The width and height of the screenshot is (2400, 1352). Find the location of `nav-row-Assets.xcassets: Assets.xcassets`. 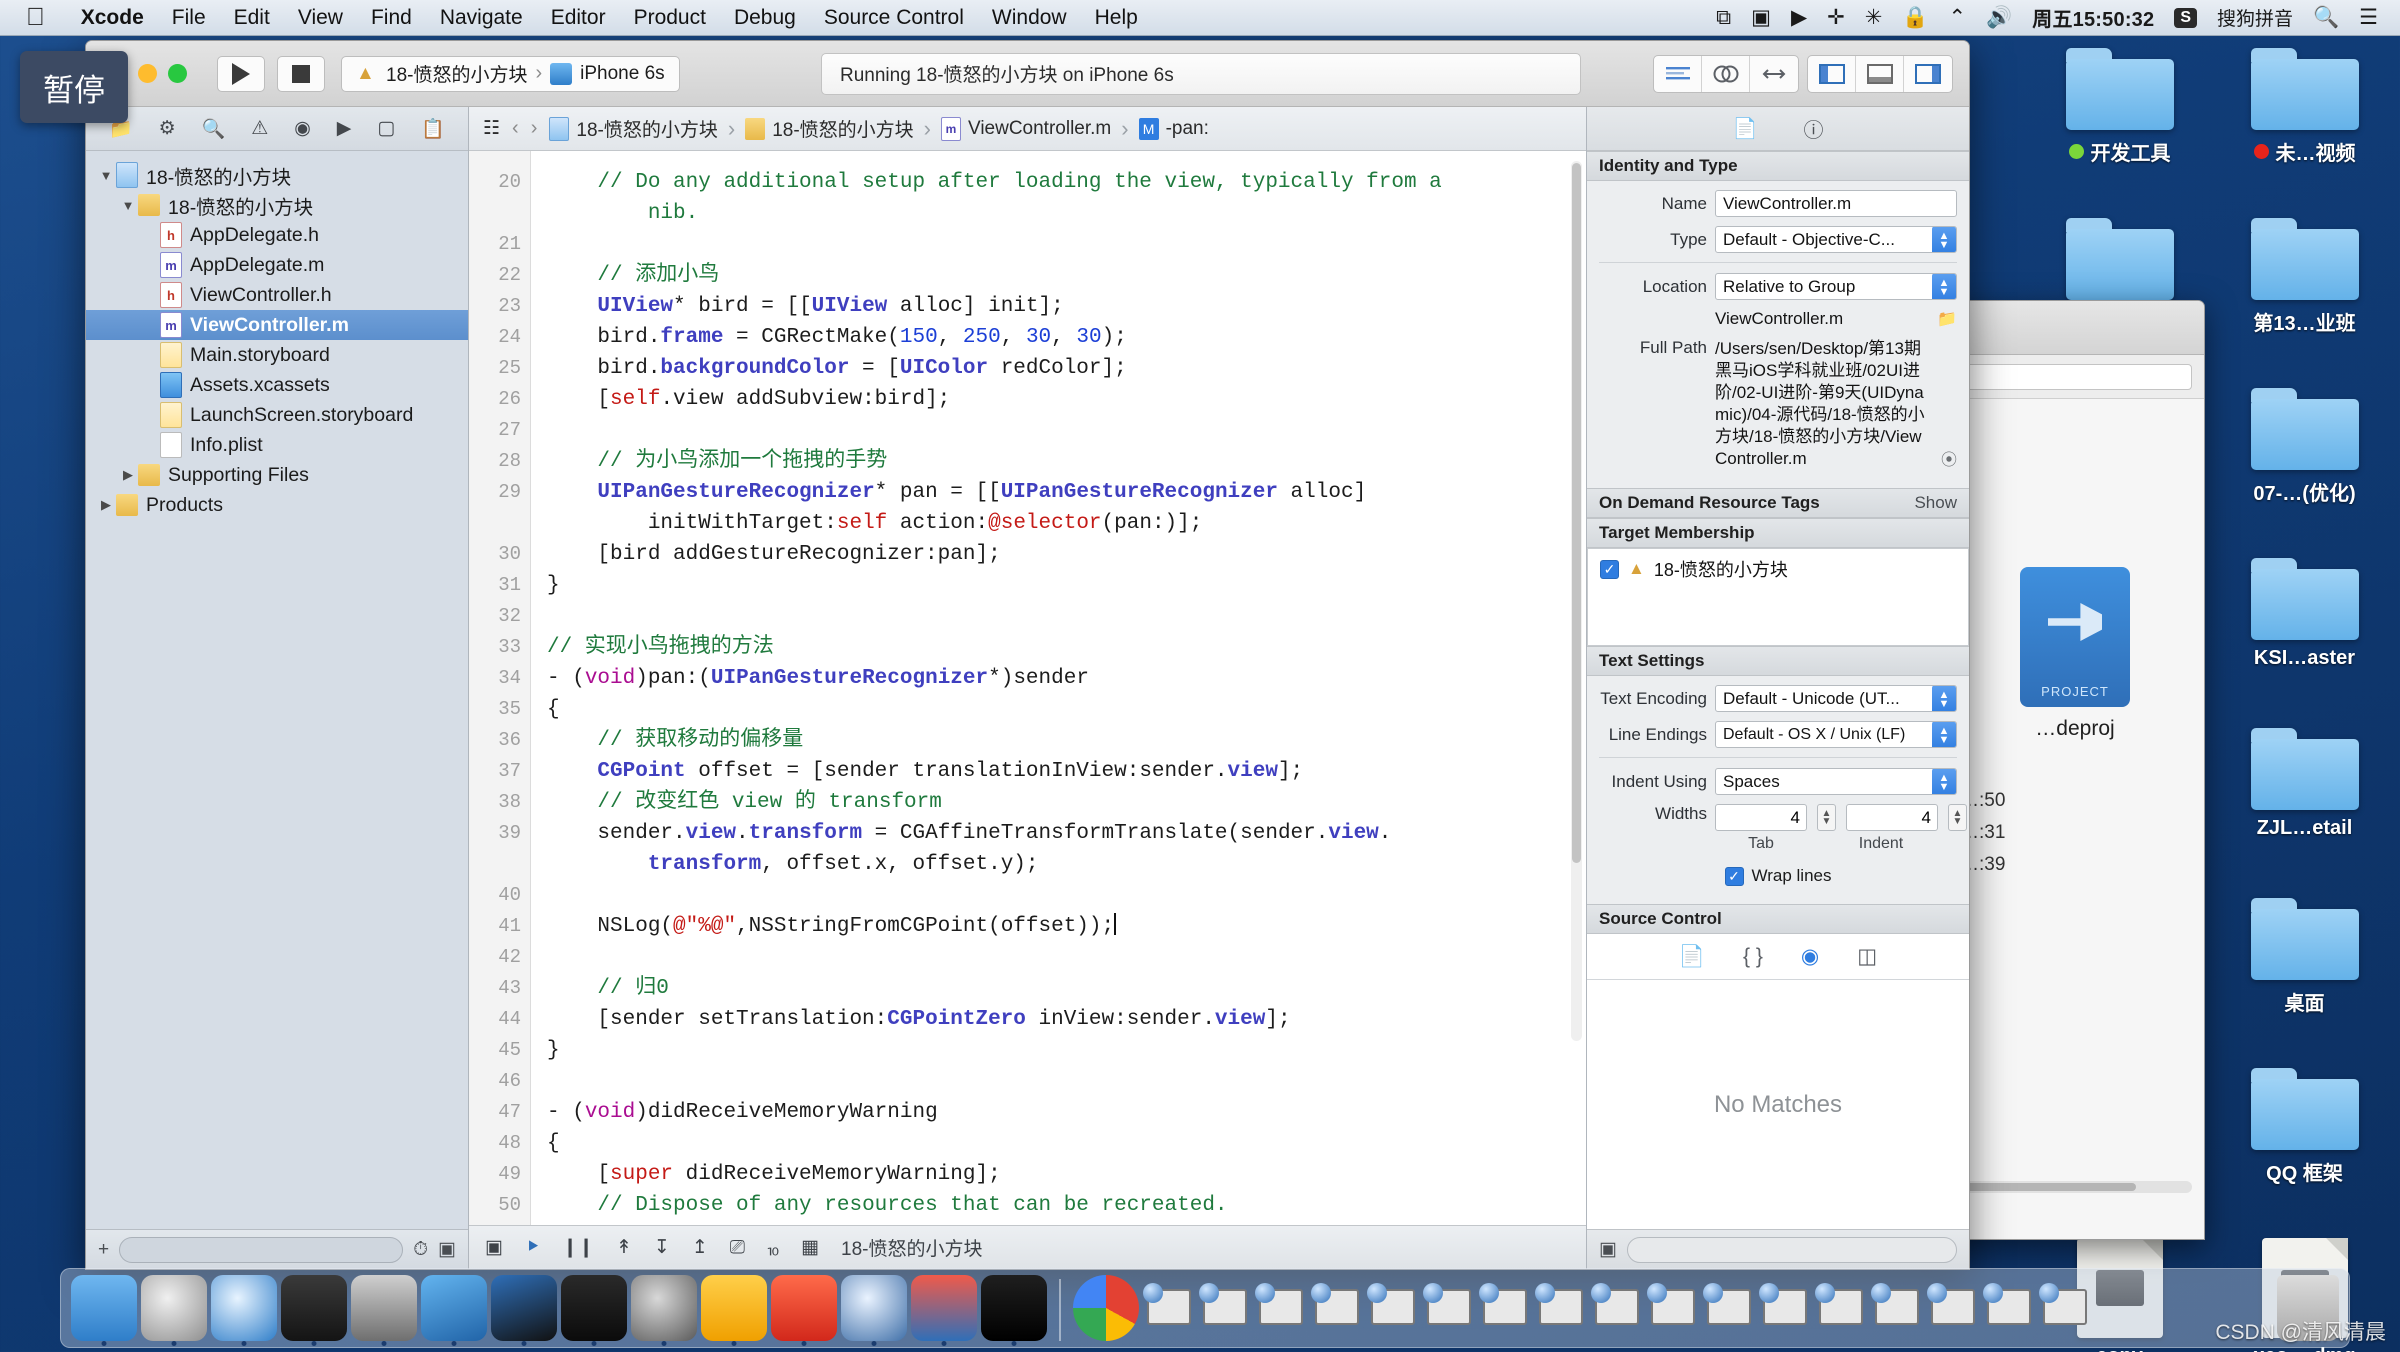

nav-row-Assets.xcassets: Assets.xcassets is located at coordinates (277, 385).